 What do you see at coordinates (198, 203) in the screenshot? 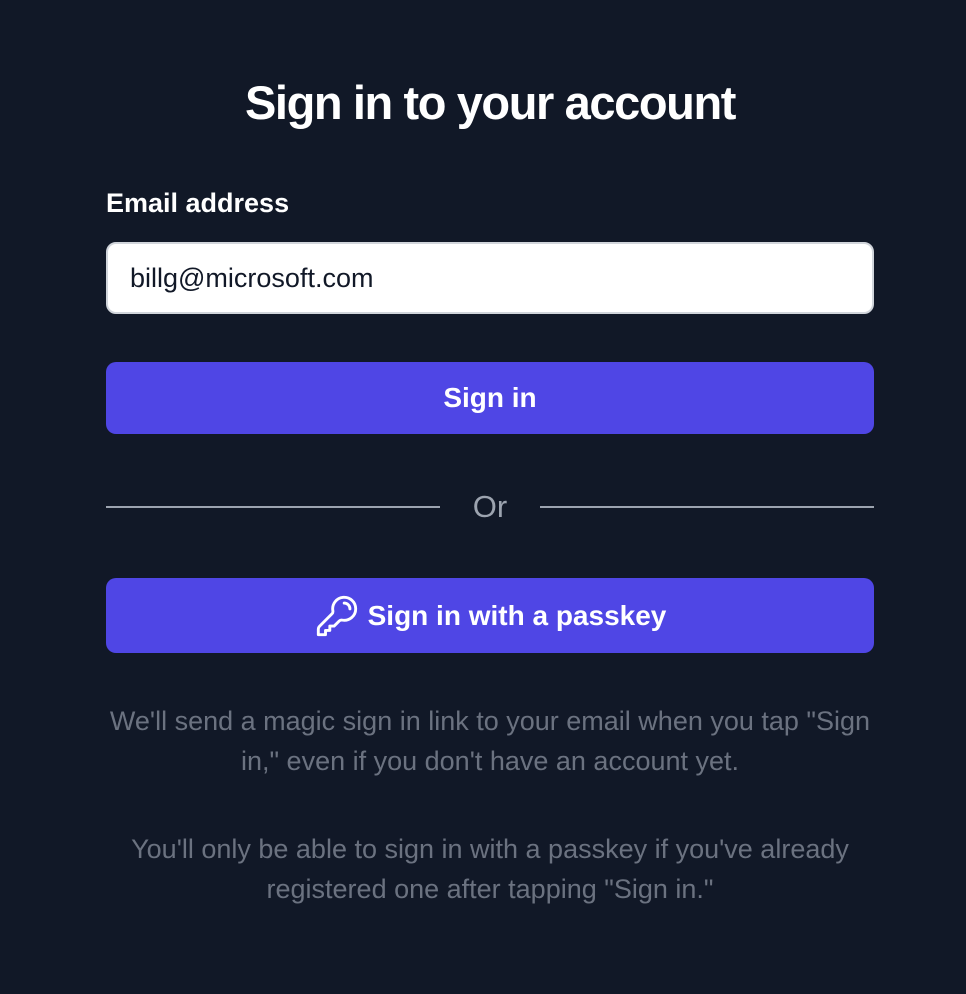
I see `email-label: Email address` at bounding box center [198, 203].